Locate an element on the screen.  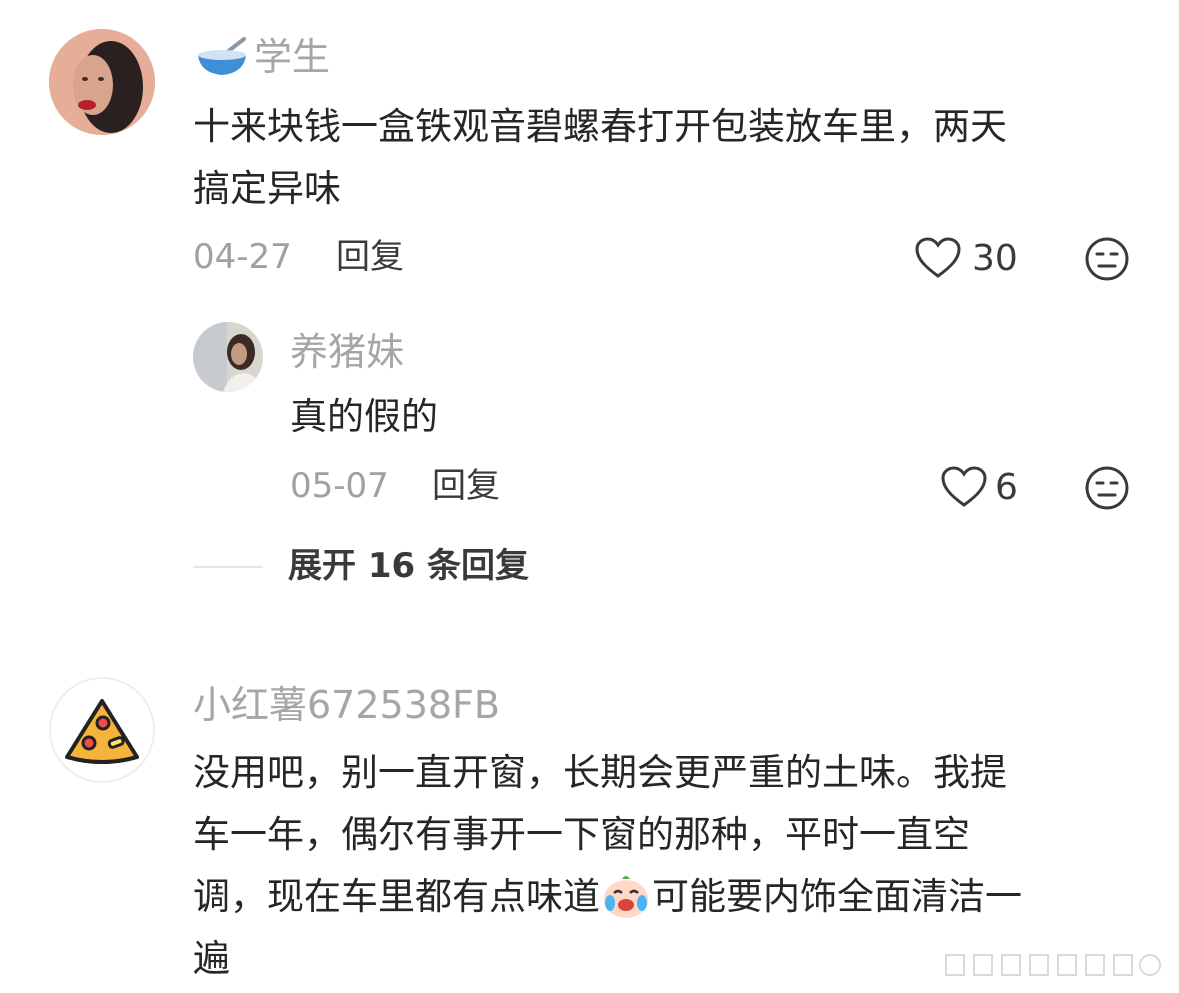
comment-text-line: 调，现在车里都有点味道 可能要内饰全面清洁一 is located at coordinates (673, 897).